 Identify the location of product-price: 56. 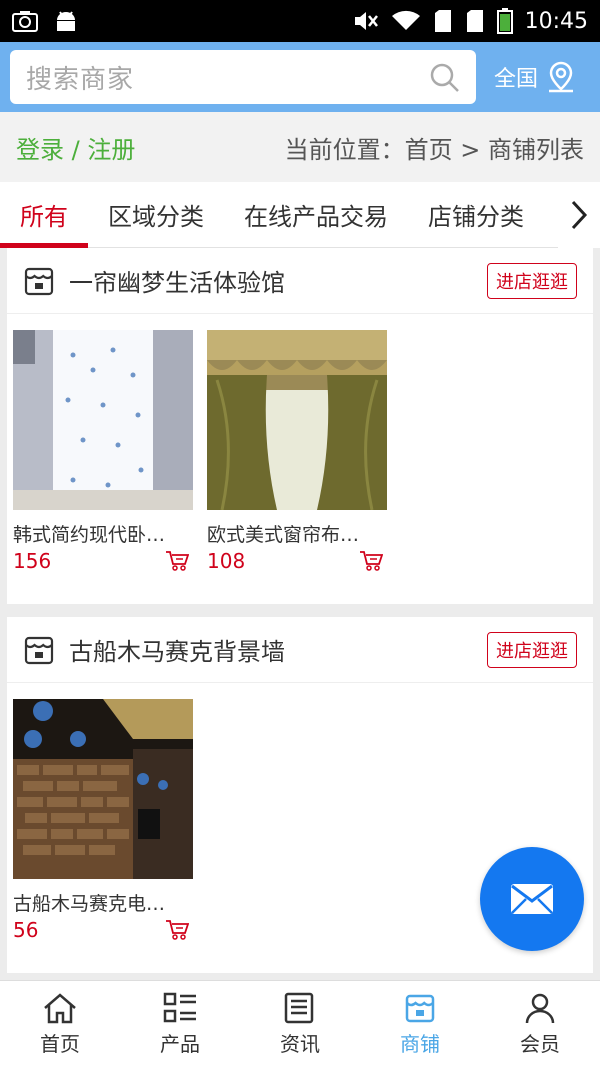
(26, 930).